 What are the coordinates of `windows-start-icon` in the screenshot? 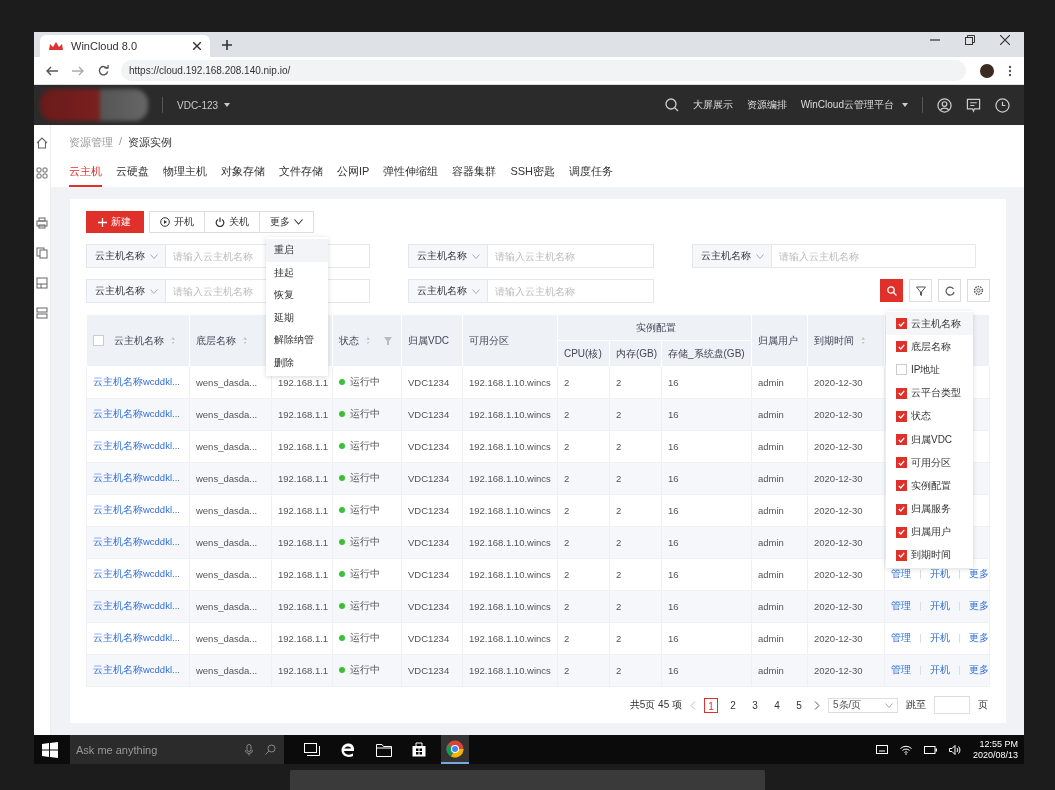 It's located at (50, 749).